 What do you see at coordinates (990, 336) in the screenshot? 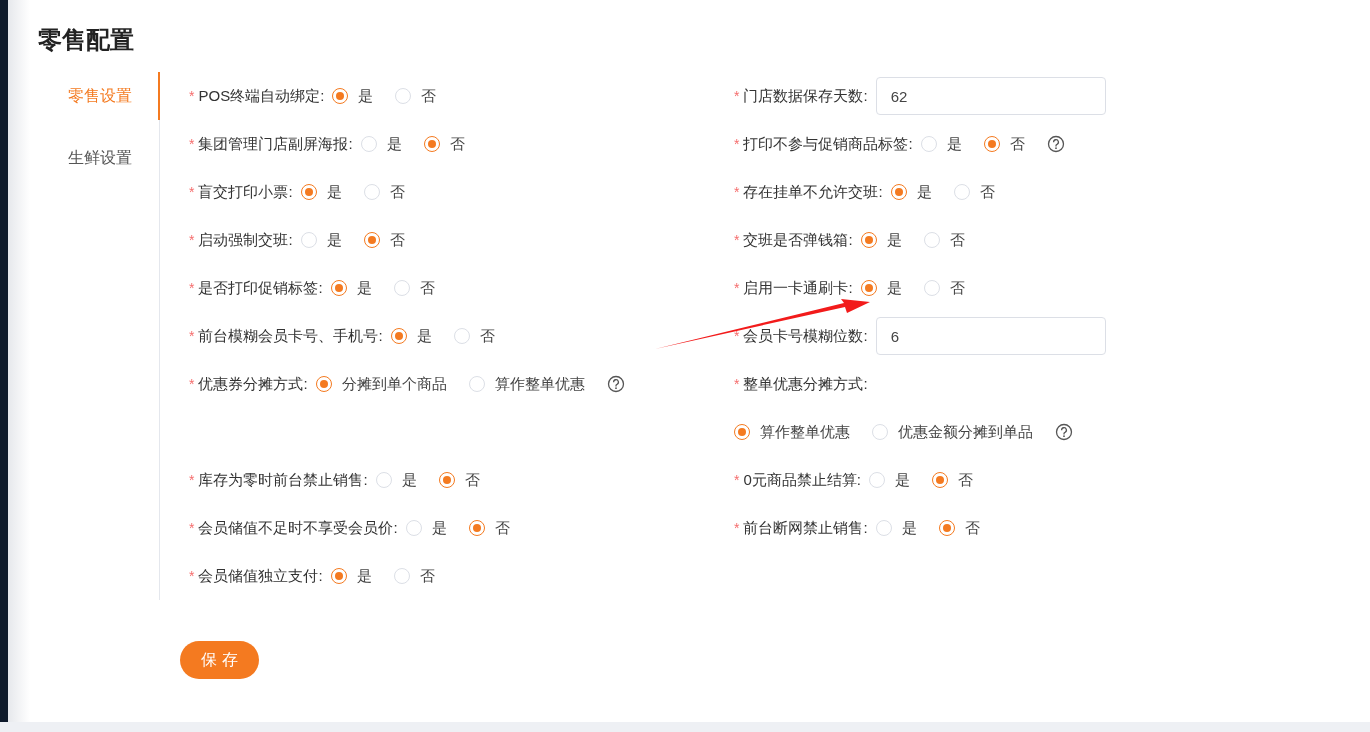
I see `input-field: 6` at bounding box center [990, 336].